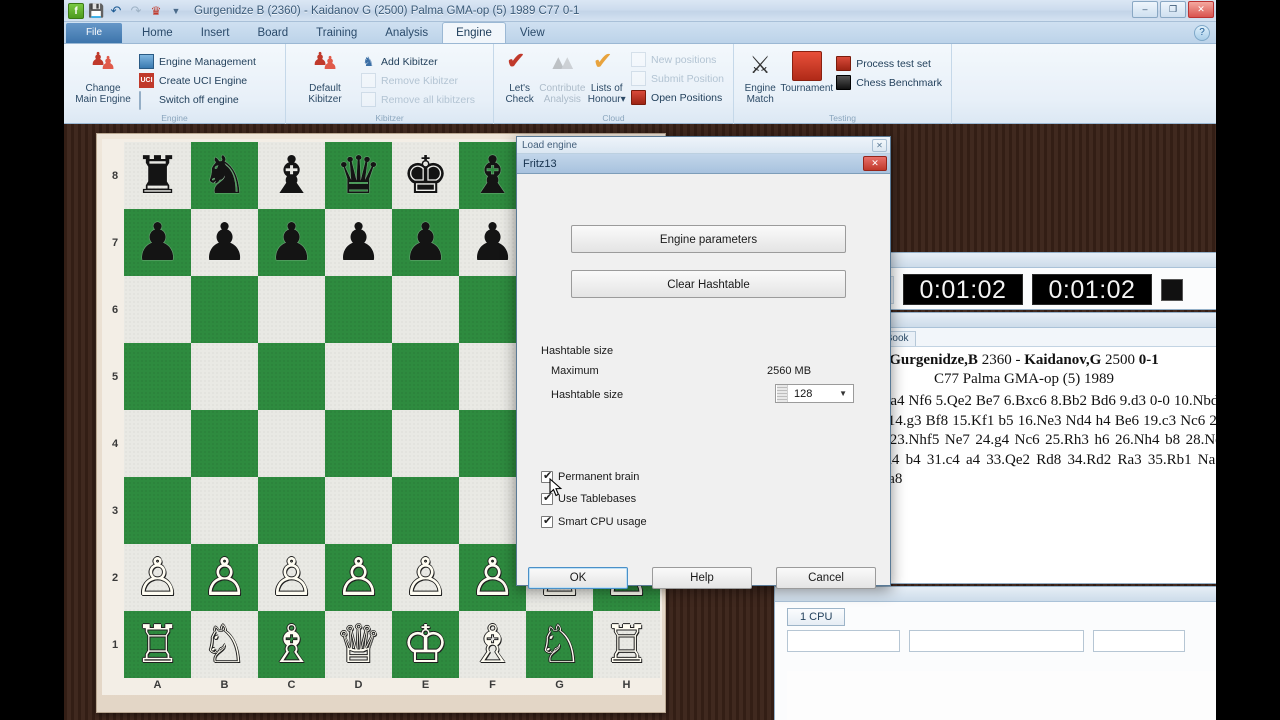 The image size is (1280, 720). I want to click on tab-file: File, so click(94, 33).